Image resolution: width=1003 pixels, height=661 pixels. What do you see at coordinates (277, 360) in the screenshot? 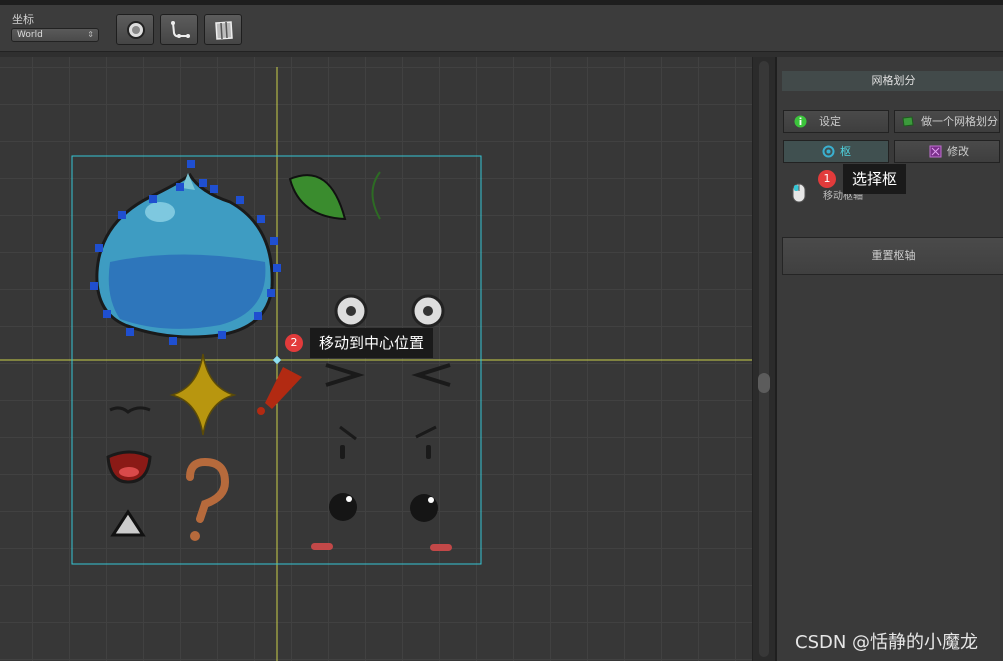
I see `pivot-handle` at bounding box center [277, 360].